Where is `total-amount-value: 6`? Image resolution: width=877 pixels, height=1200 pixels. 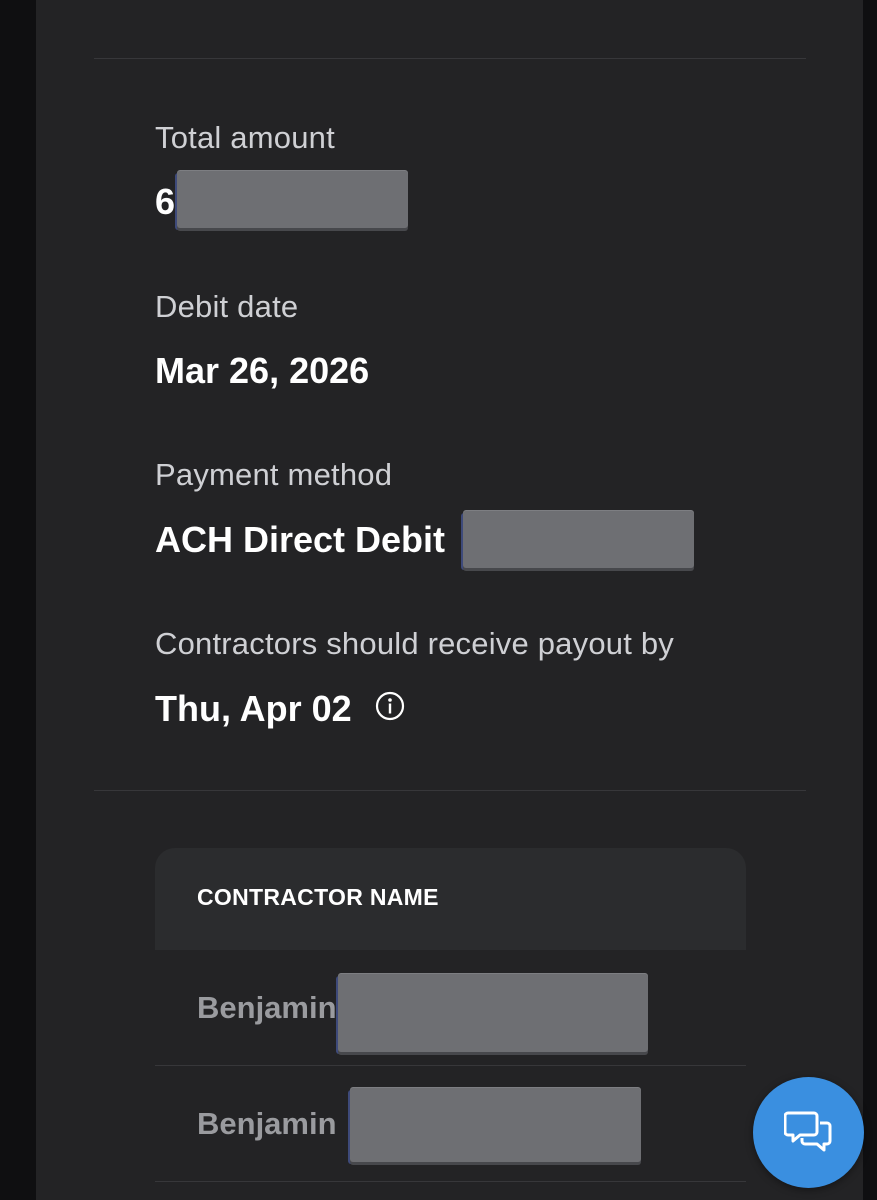
total-amount-value: 6 is located at coordinates (165, 201).